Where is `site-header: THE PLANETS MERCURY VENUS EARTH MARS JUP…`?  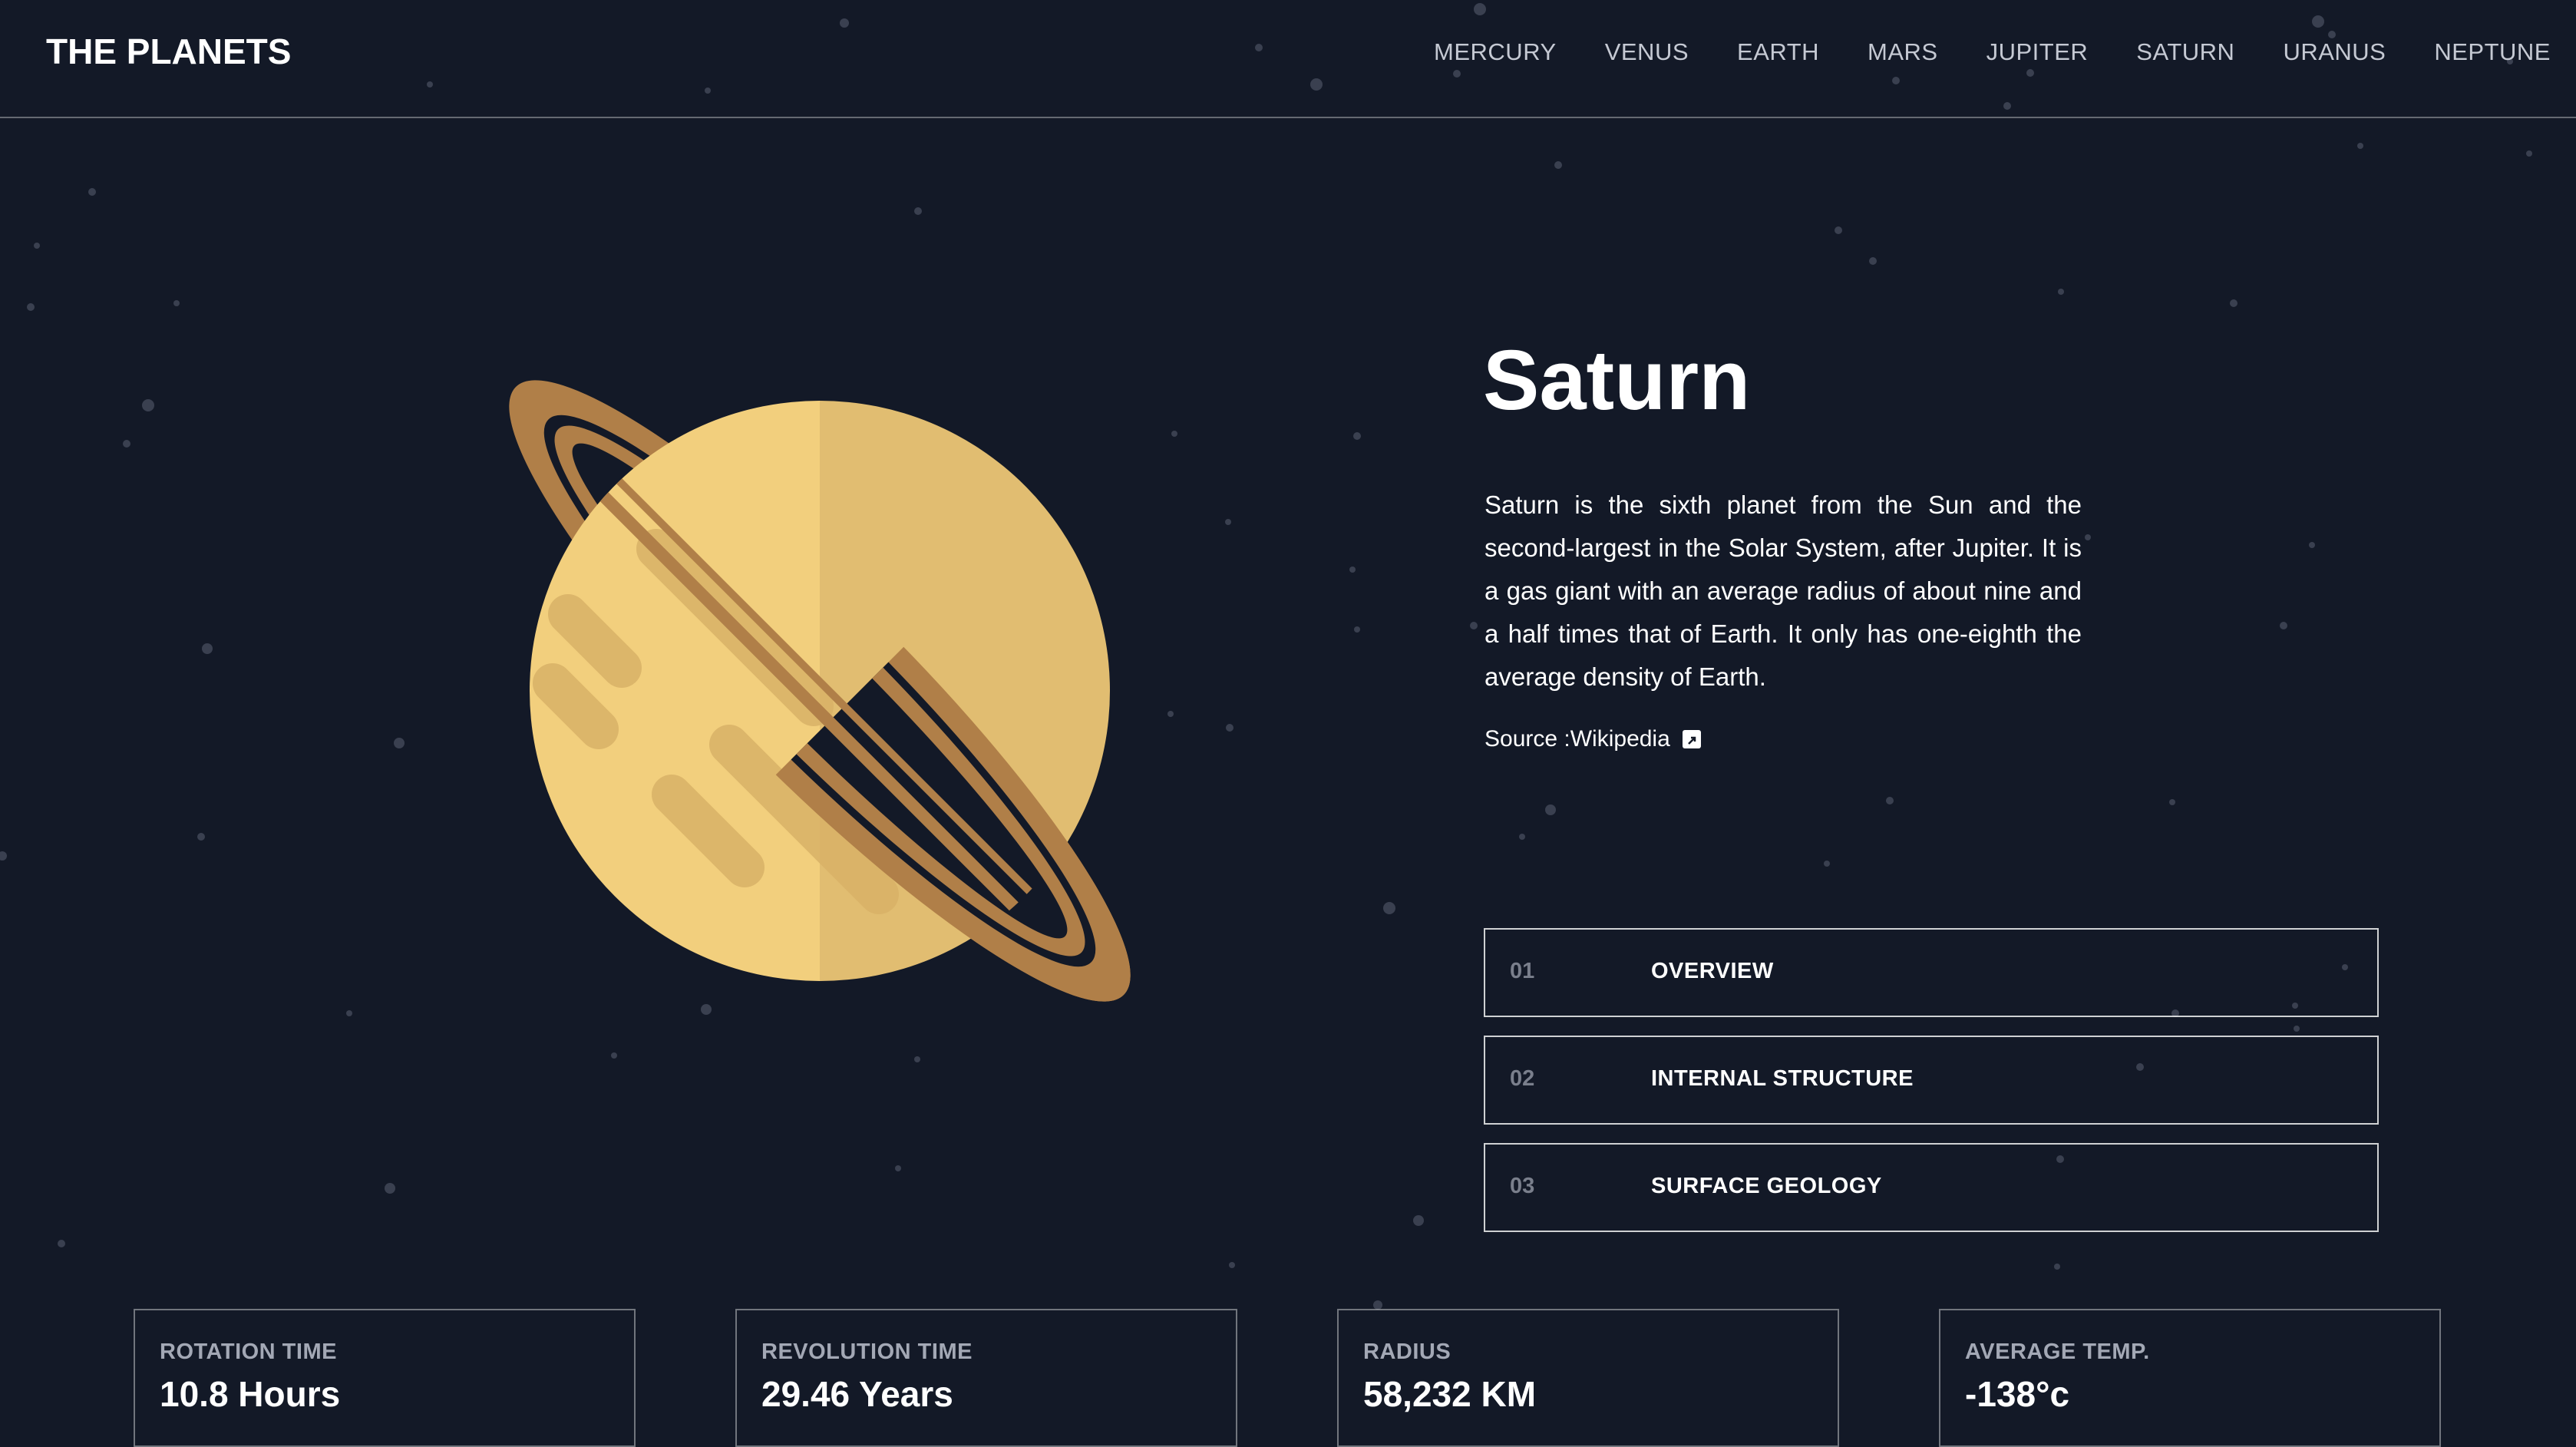
site-header: THE PLANETS MERCURY VENUS EARTH MARS JUP… is located at coordinates (1288, 59).